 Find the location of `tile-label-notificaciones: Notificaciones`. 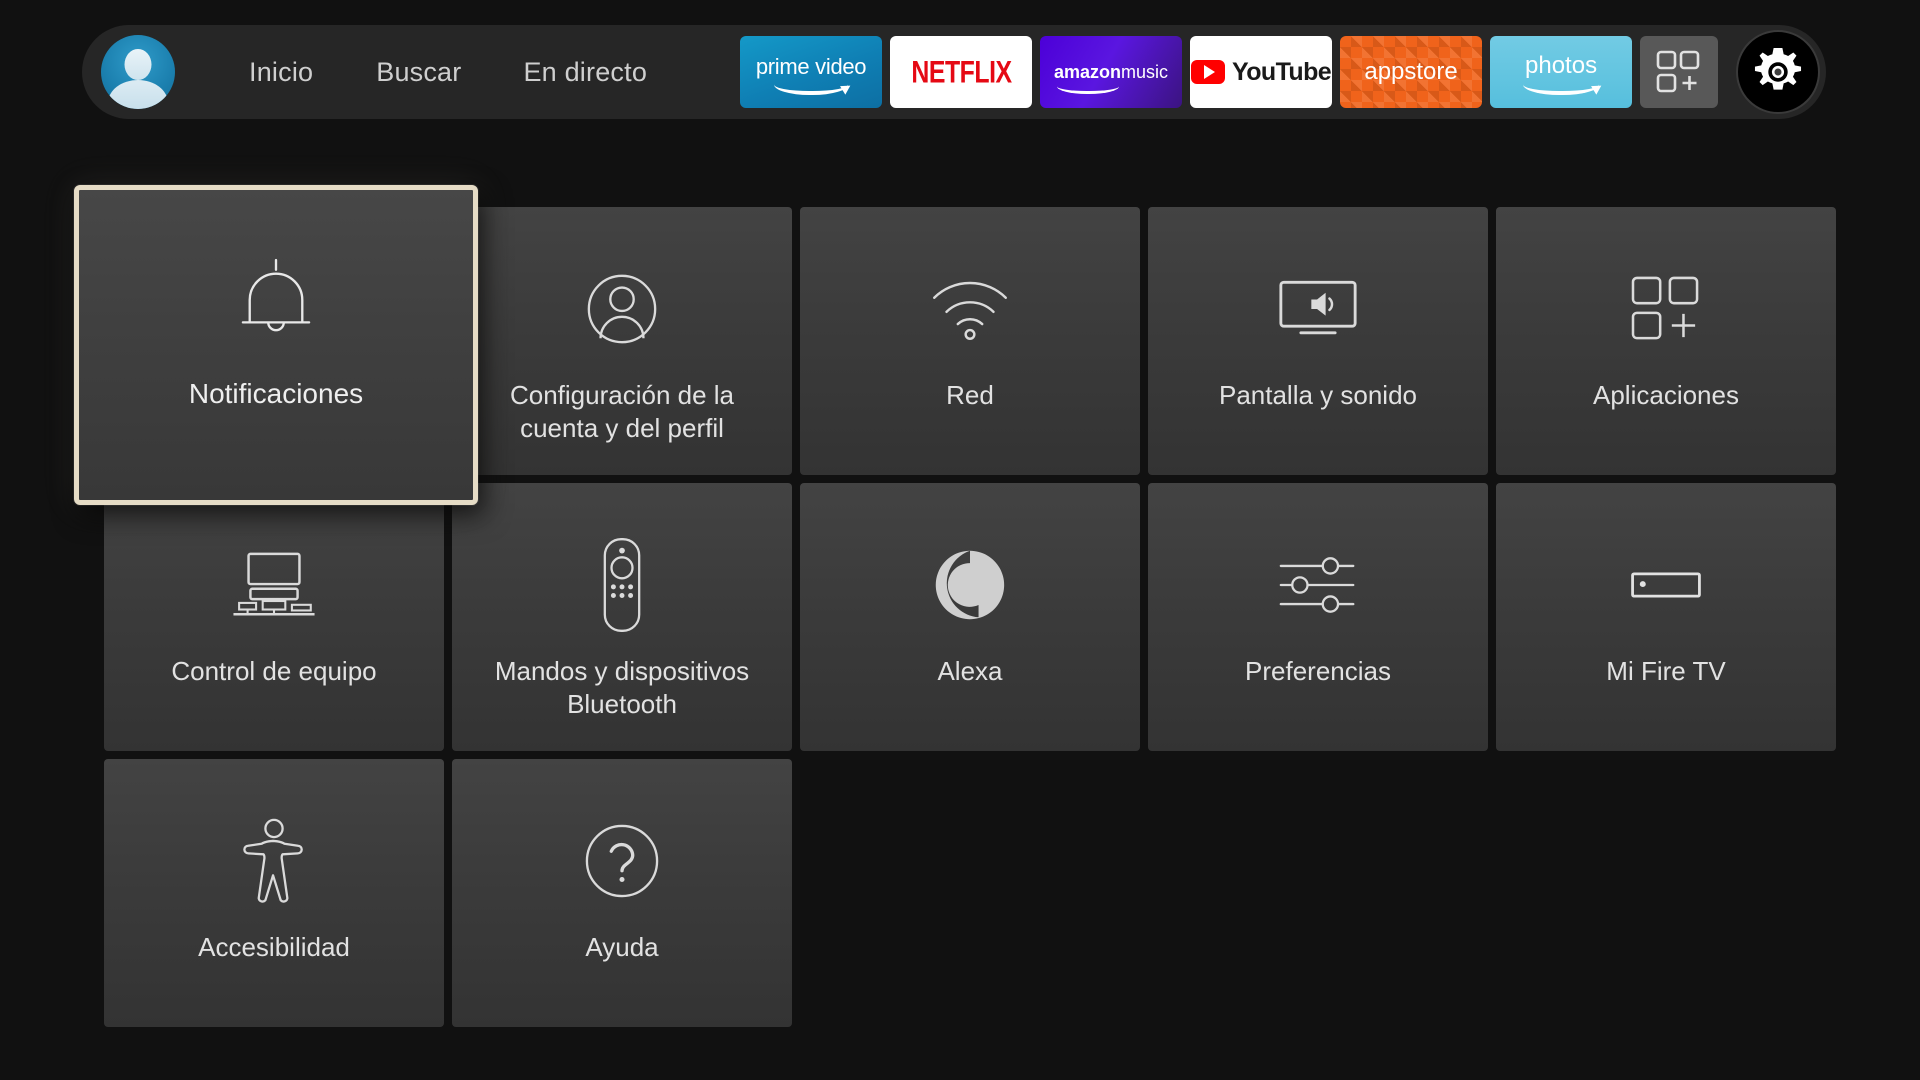

tile-label-notificaciones: Notificaciones is located at coordinates (276, 393).